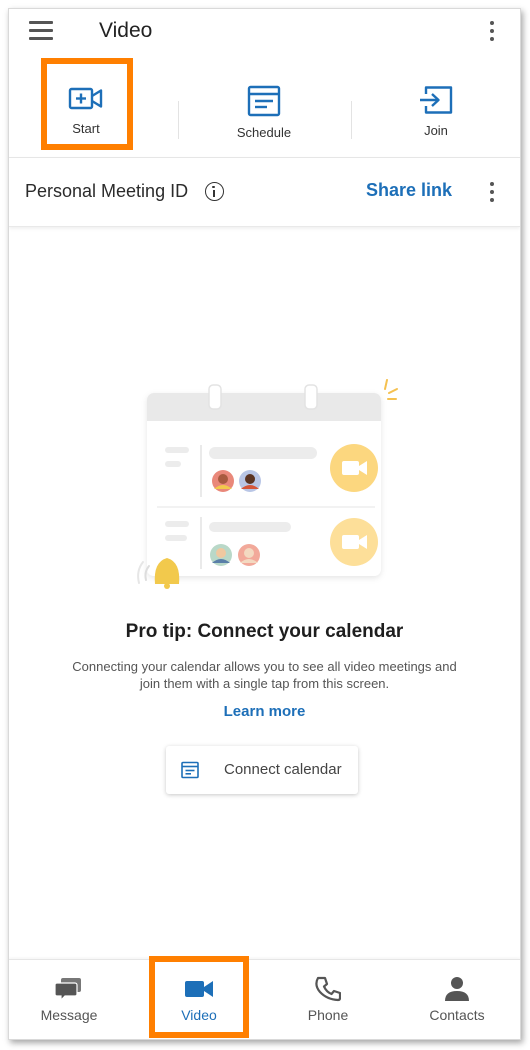 This screenshot has width=530, height=1050. I want to click on sparkle-icon, so click(391, 389).